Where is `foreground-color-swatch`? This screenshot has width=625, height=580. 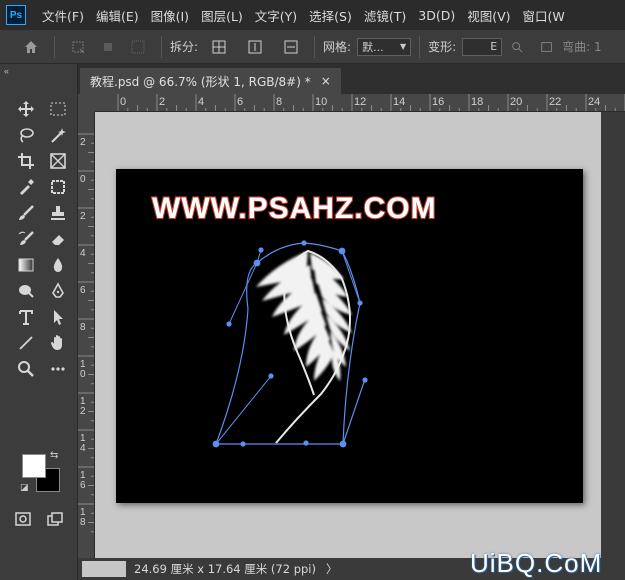
foreground-color-swatch is located at coordinates (34, 466).